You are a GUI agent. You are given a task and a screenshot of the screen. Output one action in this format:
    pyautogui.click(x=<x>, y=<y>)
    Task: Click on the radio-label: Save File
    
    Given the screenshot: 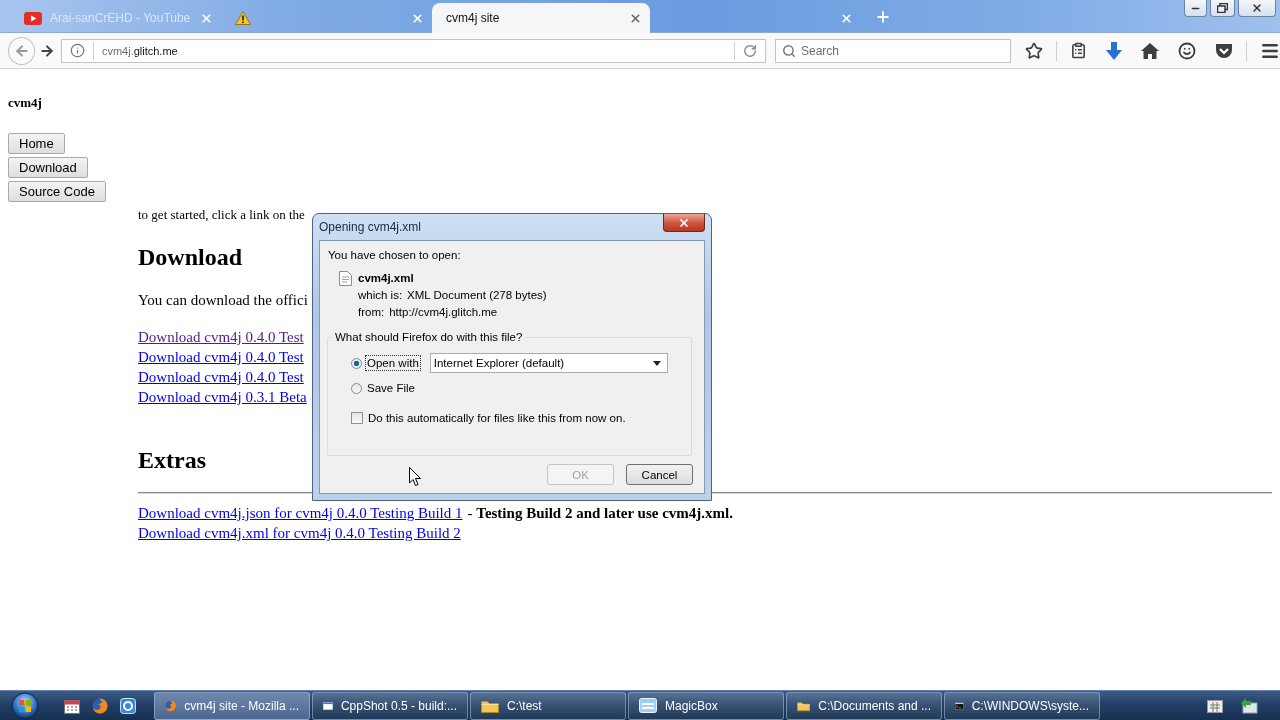 What is the action you would take?
    pyautogui.click(x=391, y=388)
    